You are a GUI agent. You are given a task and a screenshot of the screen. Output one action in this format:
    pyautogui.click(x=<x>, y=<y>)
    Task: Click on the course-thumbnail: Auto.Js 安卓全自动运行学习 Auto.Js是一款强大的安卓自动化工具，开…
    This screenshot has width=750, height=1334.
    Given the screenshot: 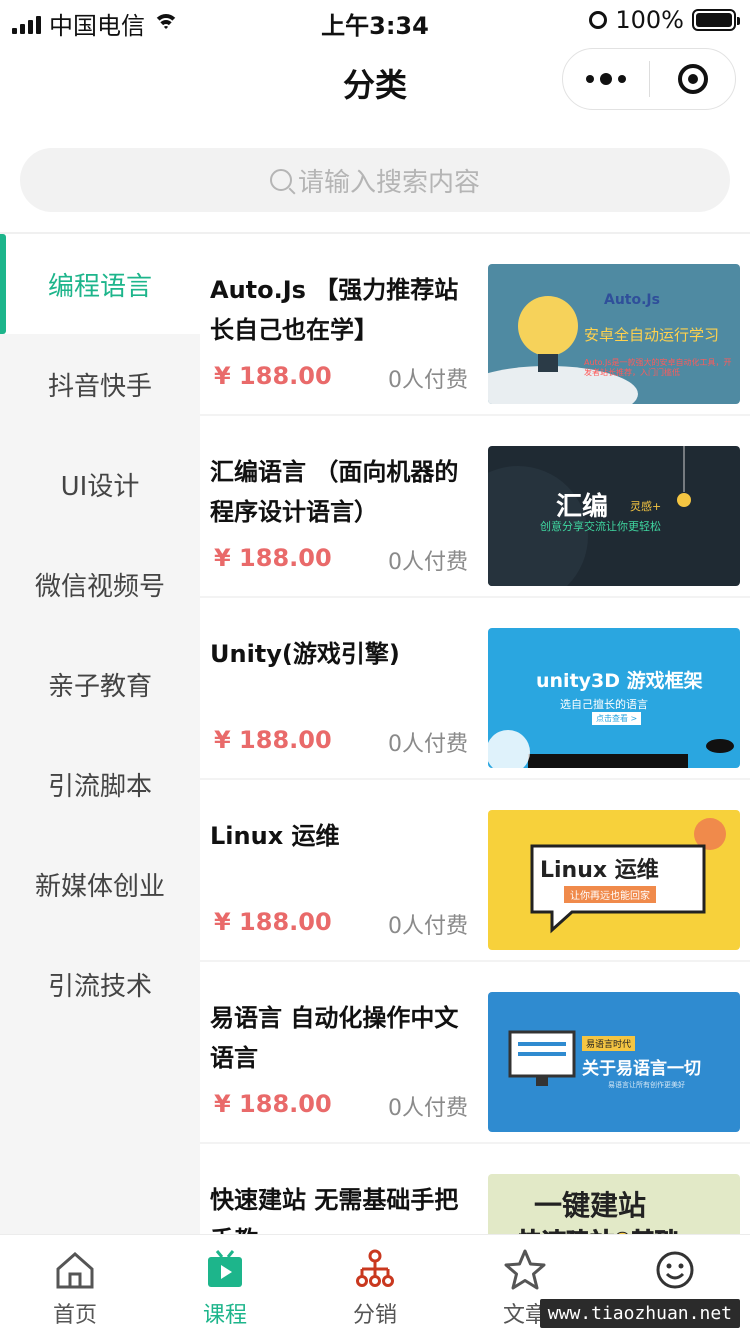 What is the action you would take?
    pyautogui.click(x=614, y=334)
    